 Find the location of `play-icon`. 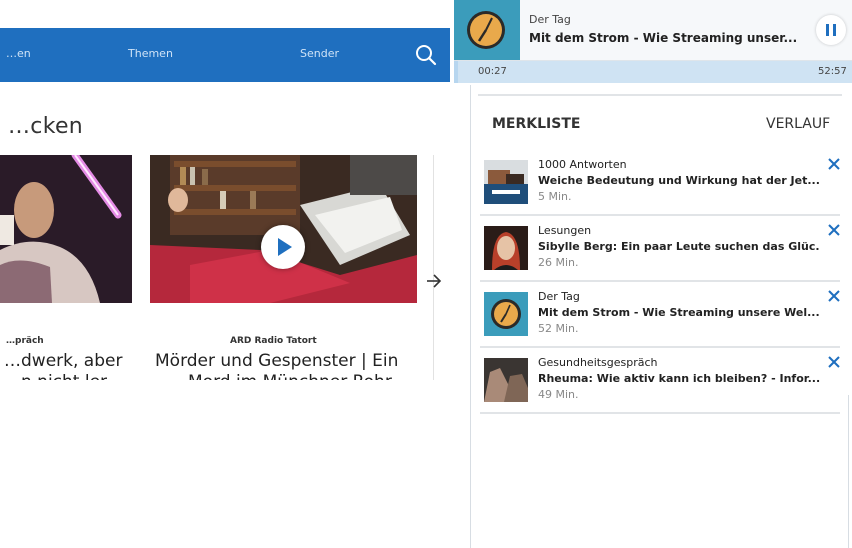

play-icon is located at coordinates (285, 247).